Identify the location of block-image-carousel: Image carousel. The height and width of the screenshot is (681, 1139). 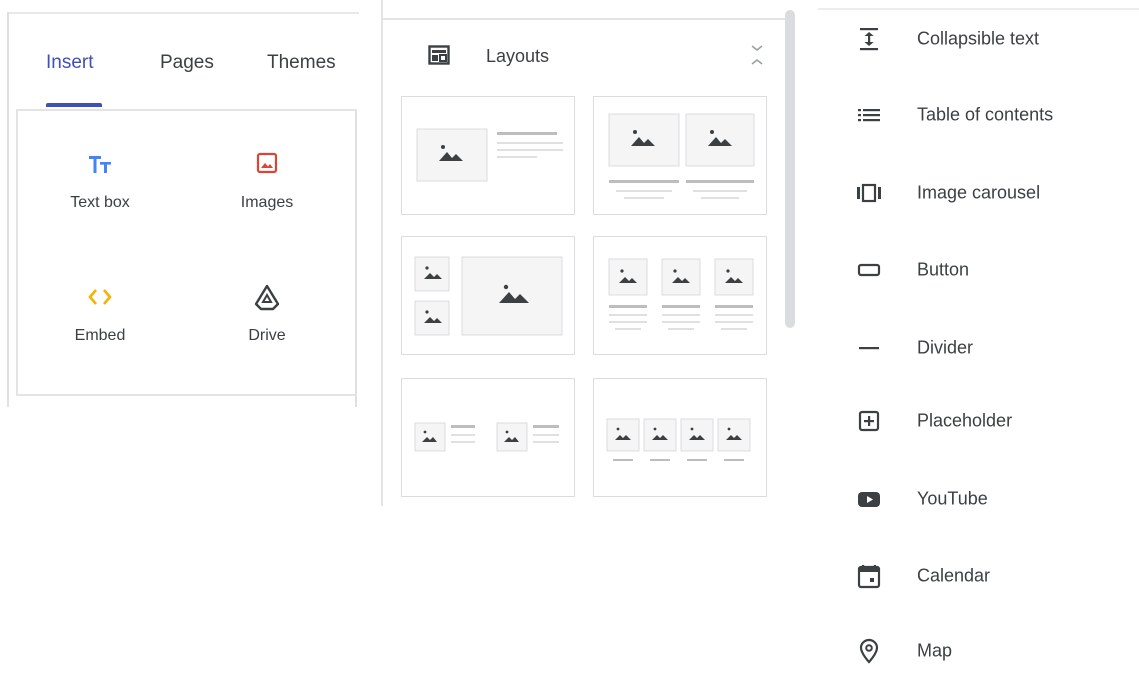
(978, 193).